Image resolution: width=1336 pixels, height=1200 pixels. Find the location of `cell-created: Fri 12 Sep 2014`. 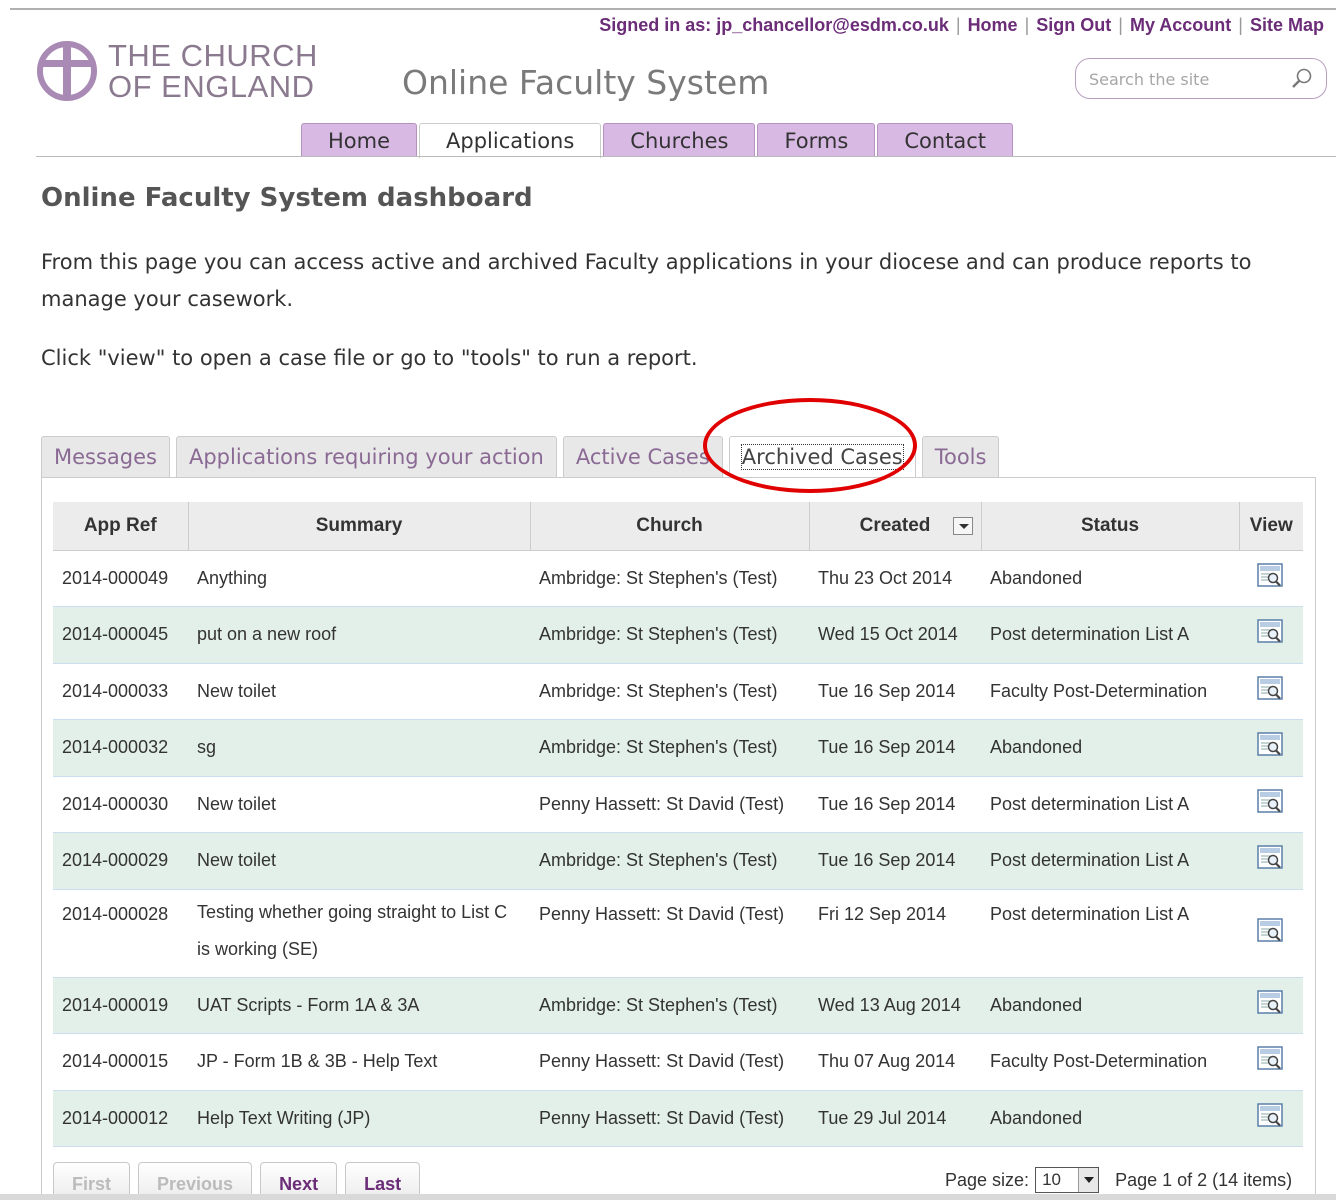

cell-created: Fri 12 Sep 2014 is located at coordinates (895, 933).